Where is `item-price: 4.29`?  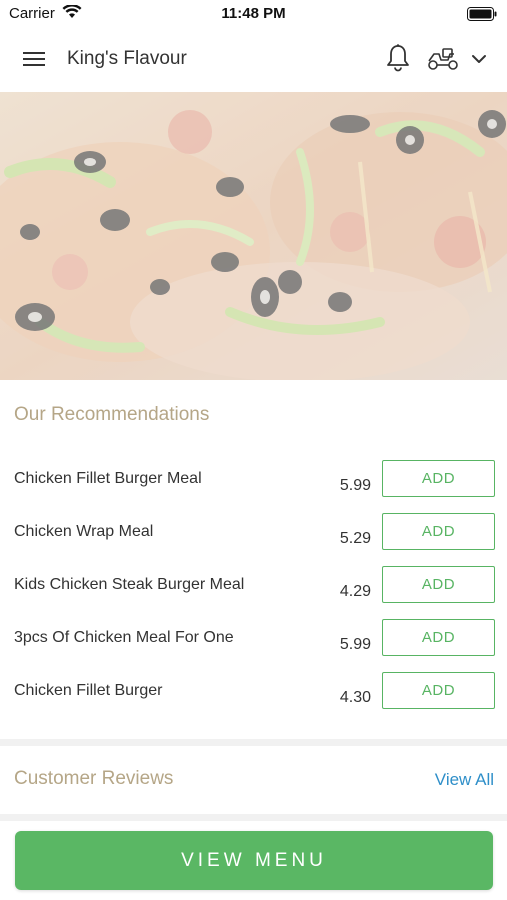 item-price: 4.29 is located at coordinates (355, 591).